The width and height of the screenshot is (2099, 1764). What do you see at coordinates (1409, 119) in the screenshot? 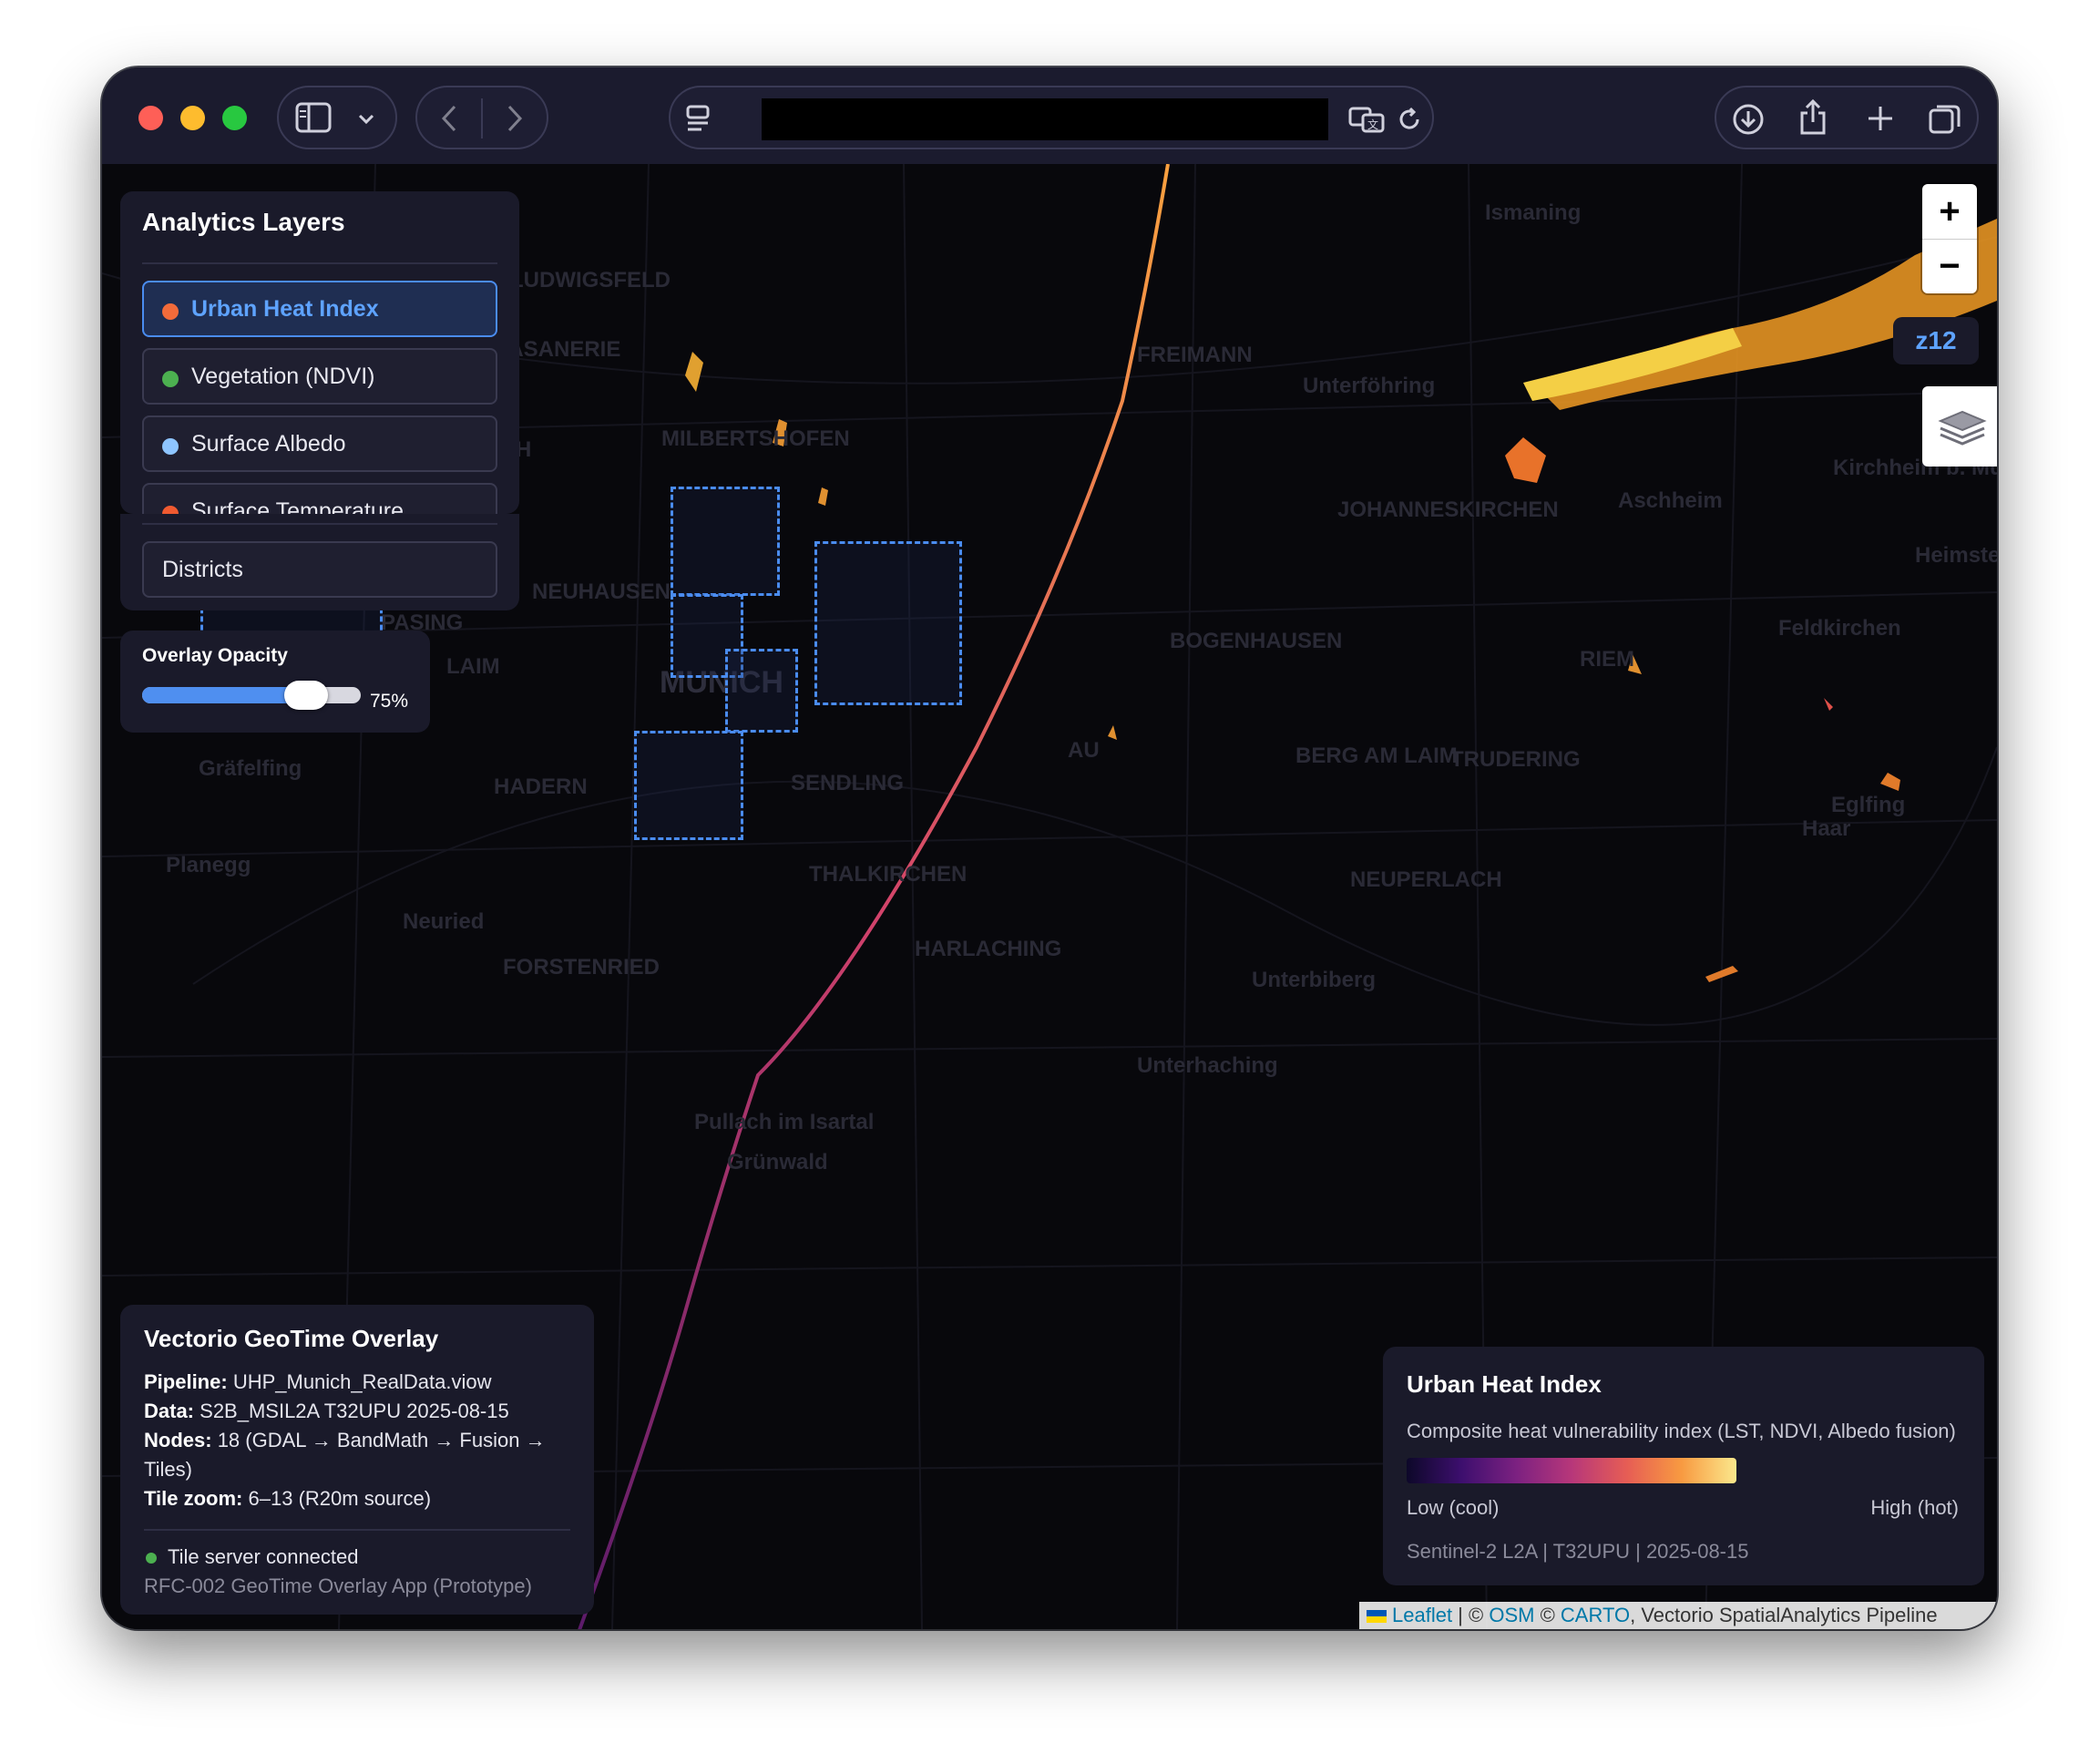
I see `reload-icon` at bounding box center [1409, 119].